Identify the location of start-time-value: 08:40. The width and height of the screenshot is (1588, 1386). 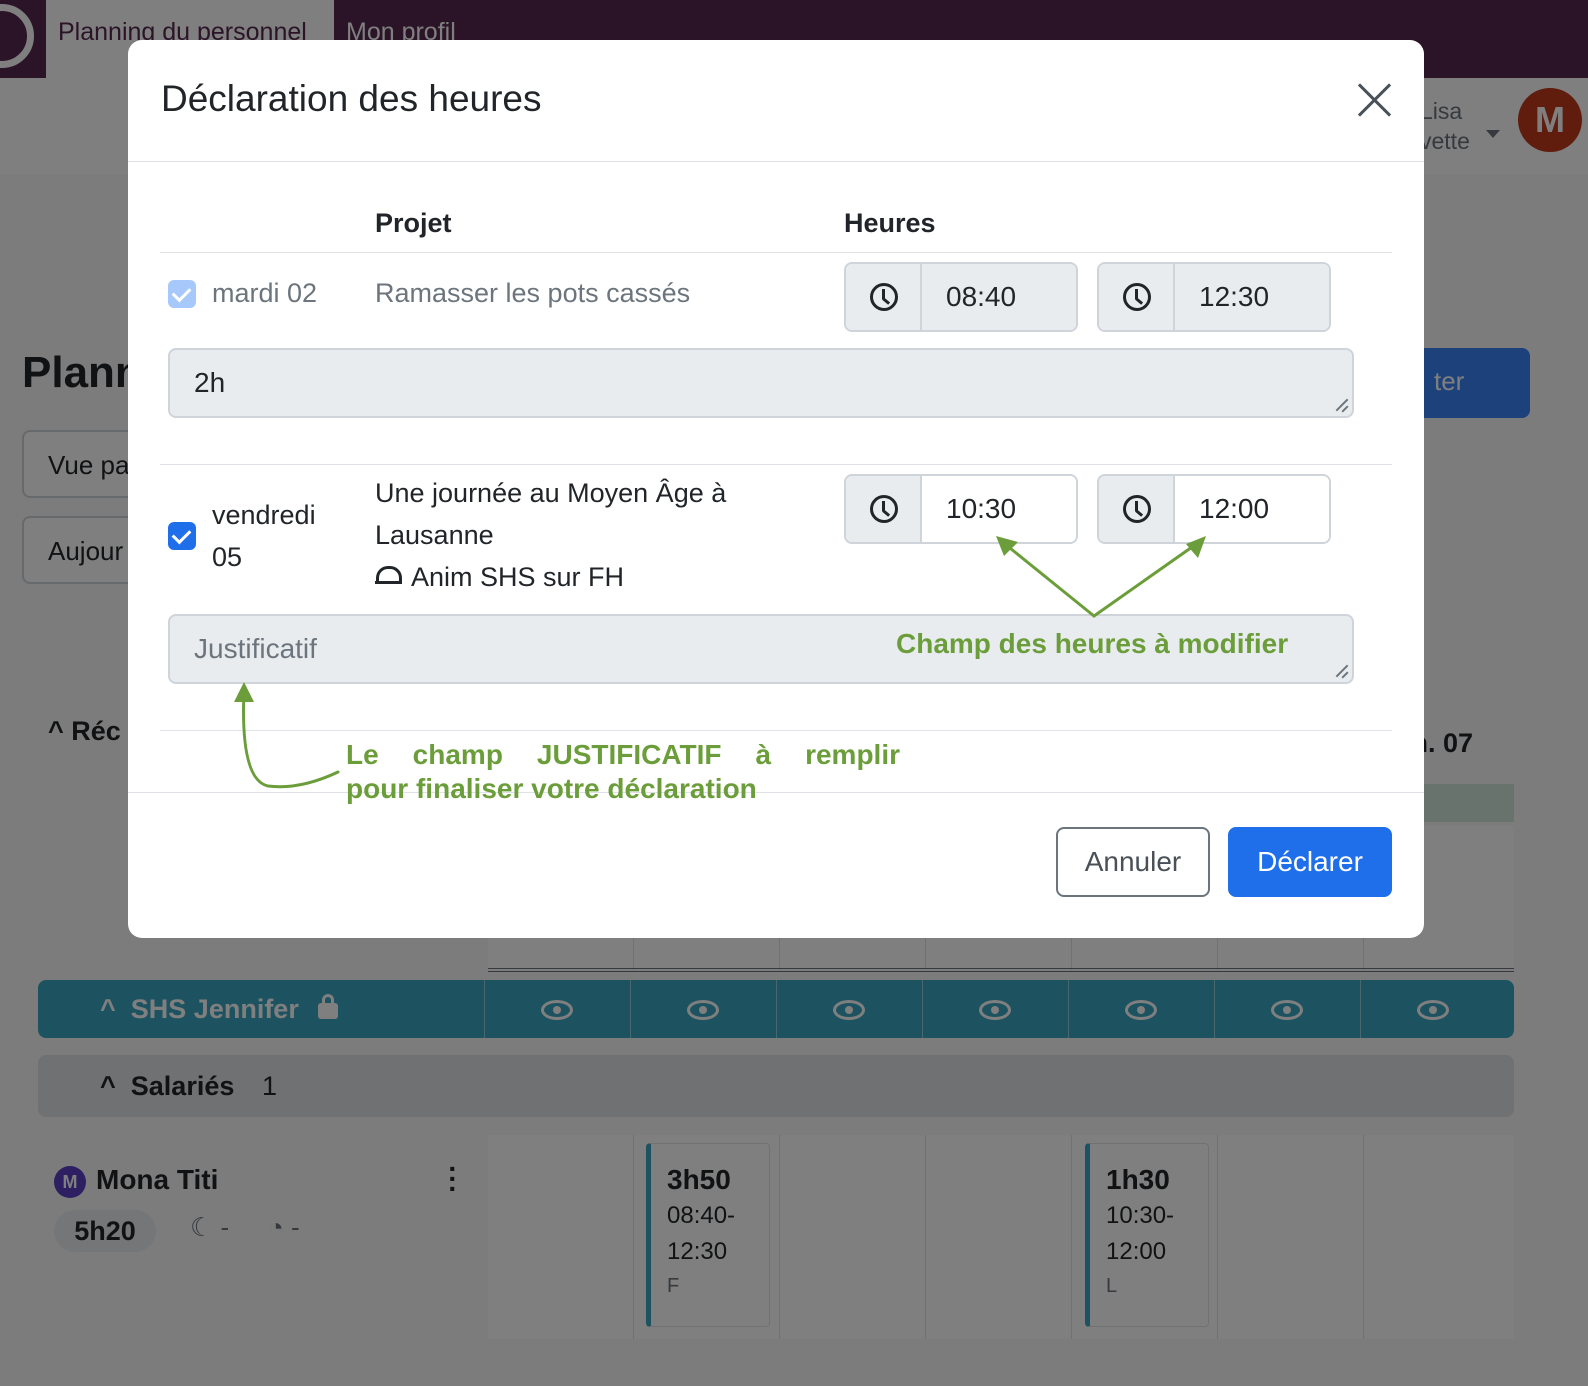
(999, 297).